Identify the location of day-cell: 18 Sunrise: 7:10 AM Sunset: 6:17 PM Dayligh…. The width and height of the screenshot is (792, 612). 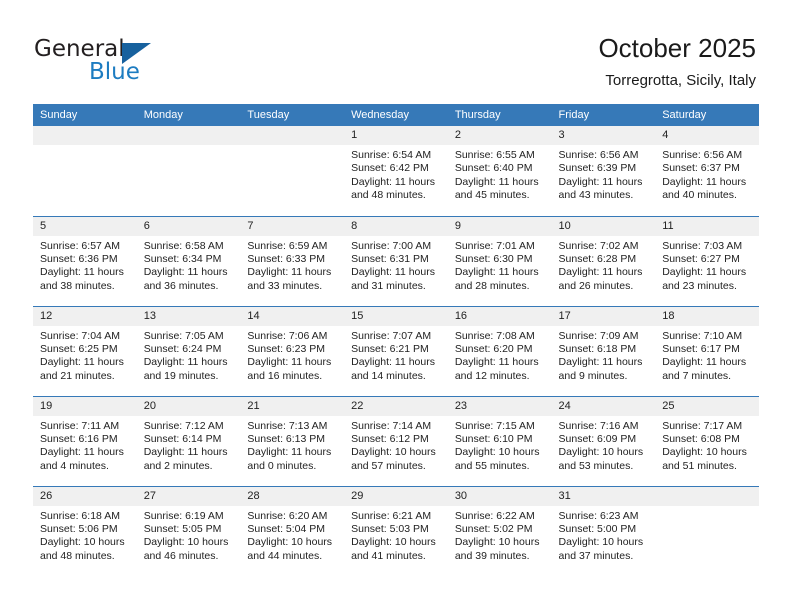
(707, 350).